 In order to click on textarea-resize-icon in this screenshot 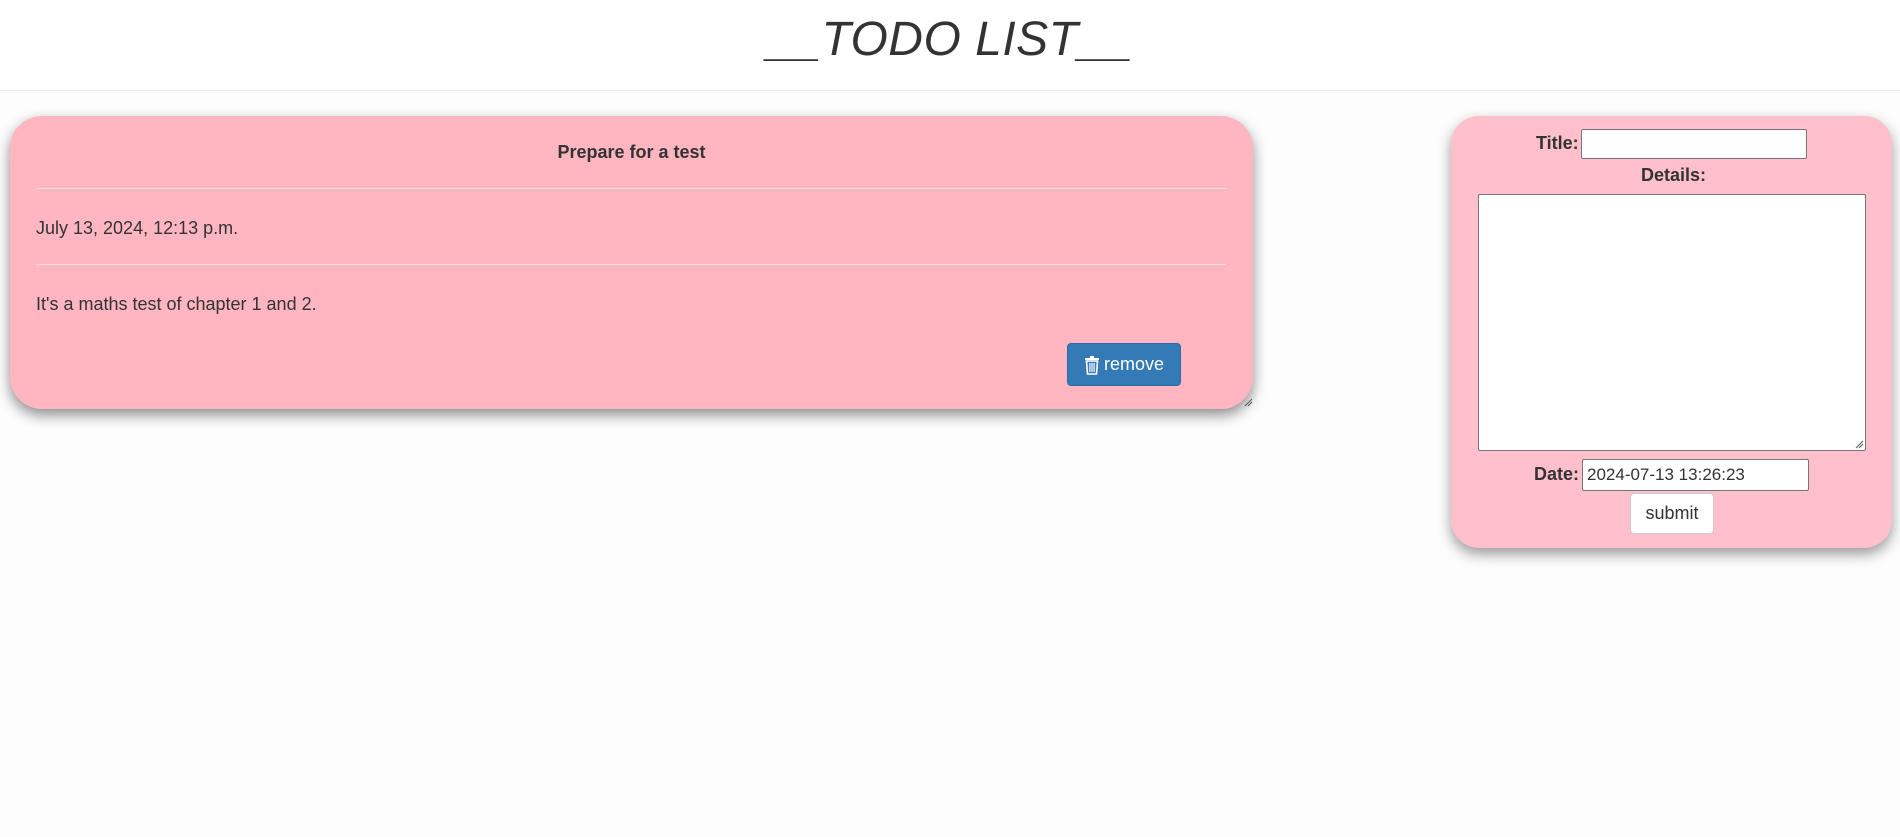, I will do `click(1859, 444)`.